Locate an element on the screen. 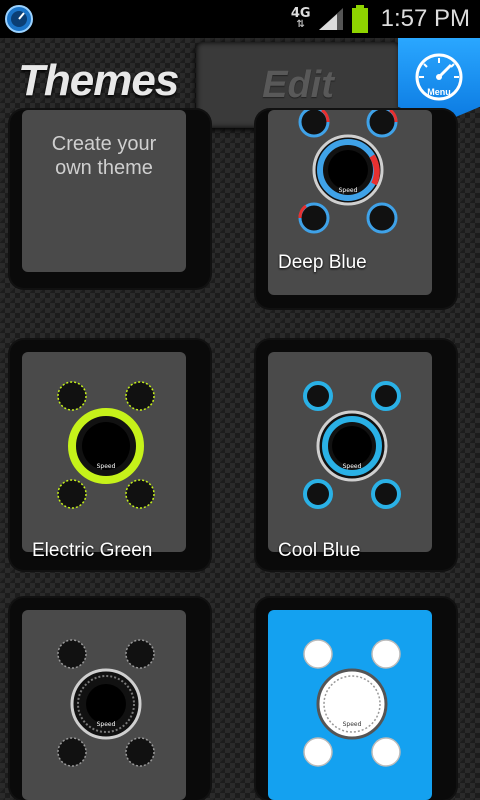  theme-card-electric-green: Speed Electric Green is located at coordinates (110, 455).